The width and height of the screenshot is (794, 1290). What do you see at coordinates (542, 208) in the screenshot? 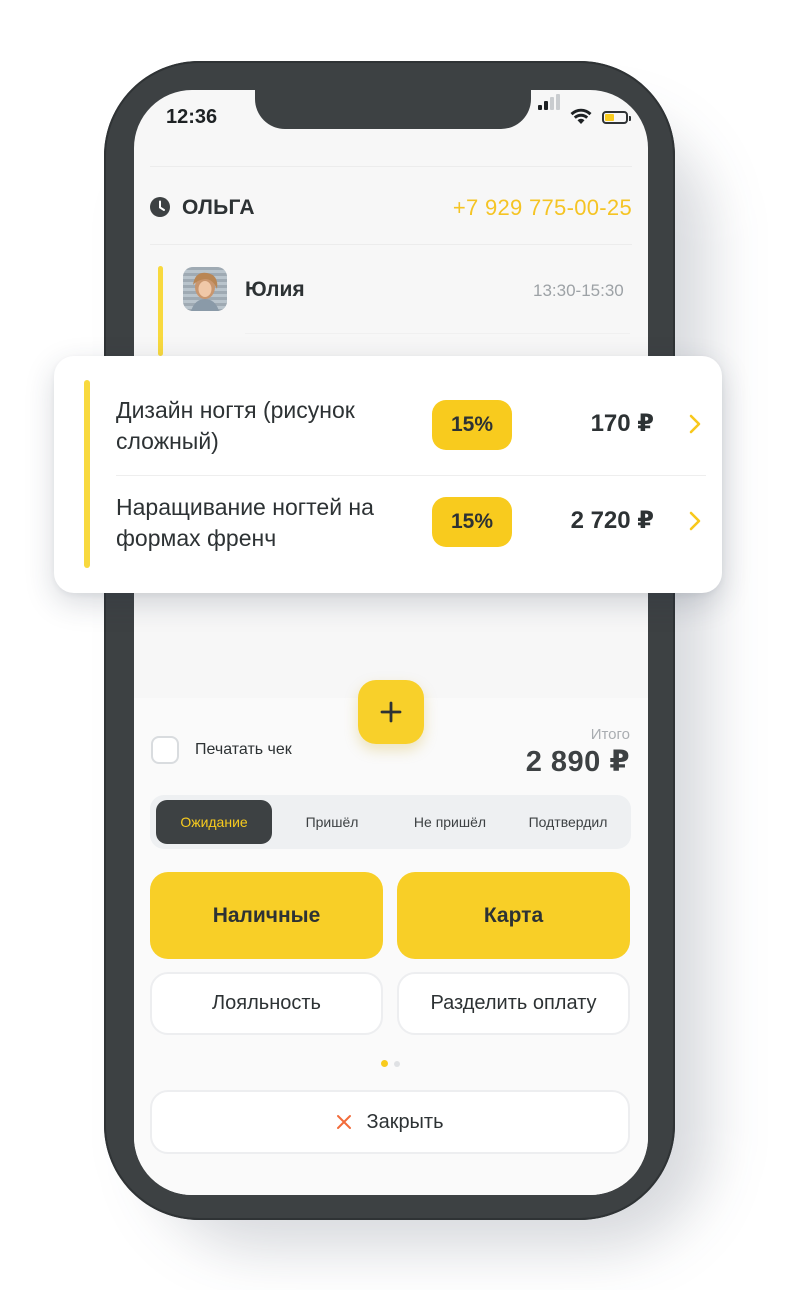
I see `client-phone: +7 929 775-00-25` at bounding box center [542, 208].